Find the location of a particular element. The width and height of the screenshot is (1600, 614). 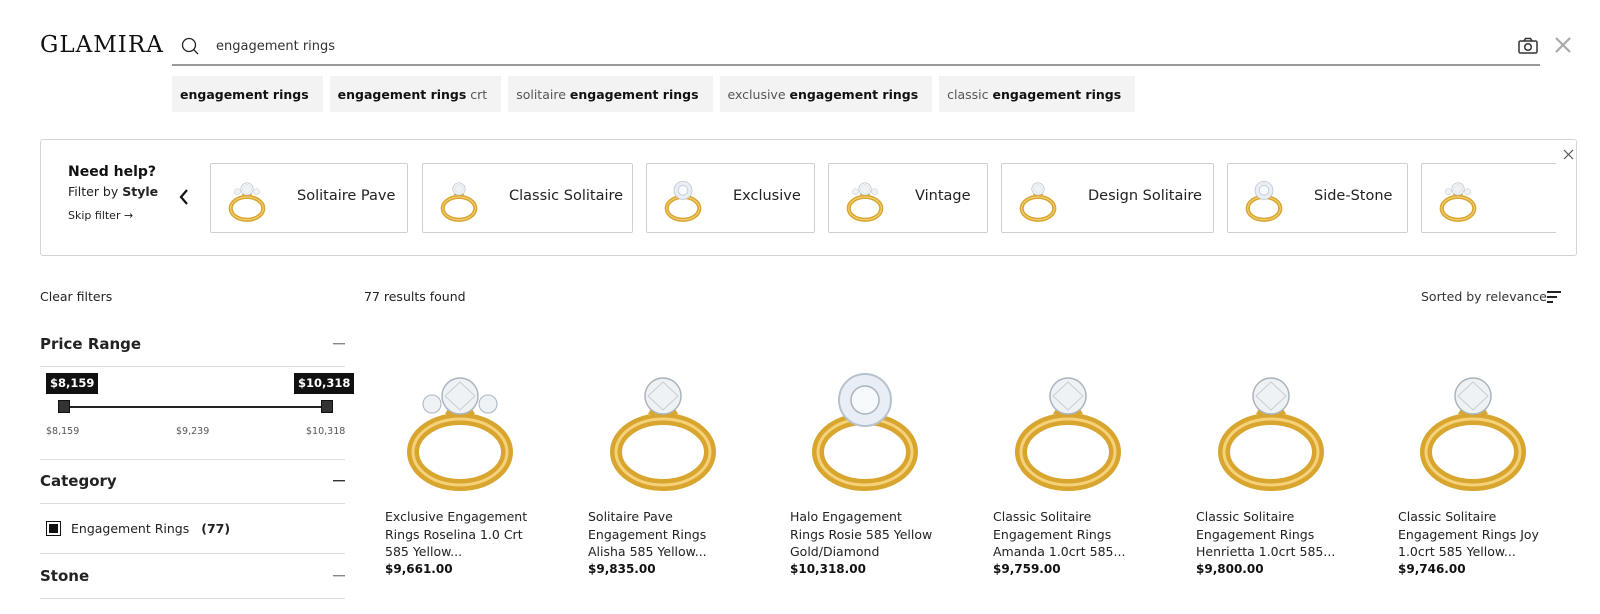

price-range-header: Price Range is located at coordinates (192, 344).